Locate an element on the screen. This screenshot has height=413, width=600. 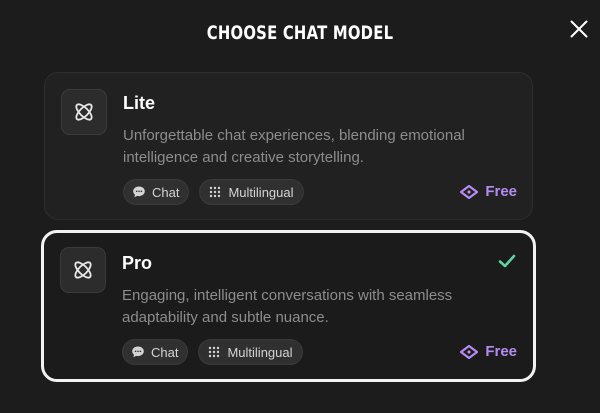
model-name: Lite is located at coordinates (139, 103).